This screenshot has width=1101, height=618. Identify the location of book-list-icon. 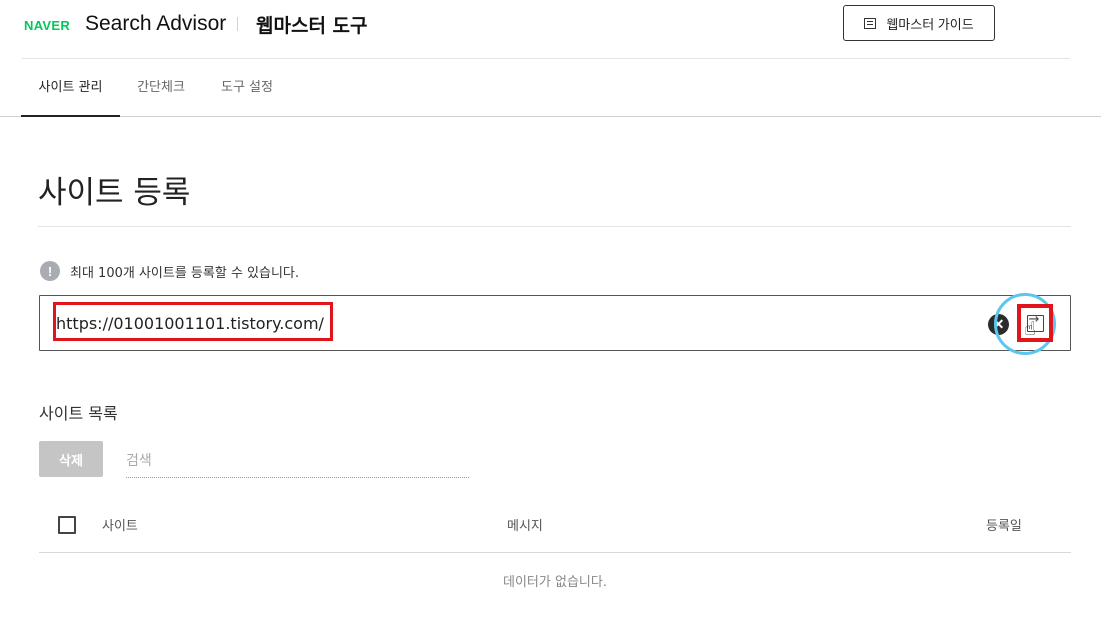
(870, 23).